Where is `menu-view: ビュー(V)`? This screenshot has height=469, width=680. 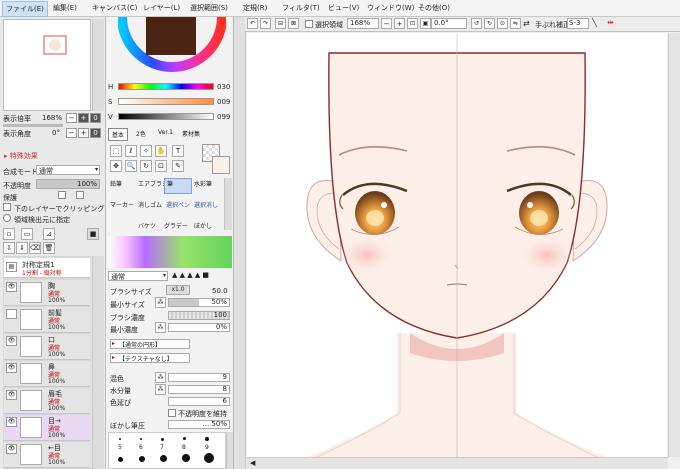 menu-view: ビュー(V) is located at coordinates (343, 8).